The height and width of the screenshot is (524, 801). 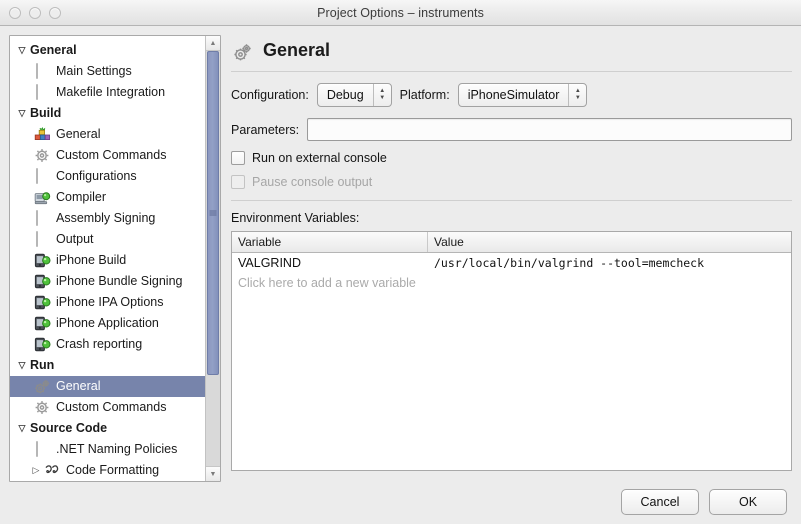 What do you see at coordinates (107, 323) in the screenshot?
I see `tree-item-iphone-application: iPhone Application` at bounding box center [107, 323].